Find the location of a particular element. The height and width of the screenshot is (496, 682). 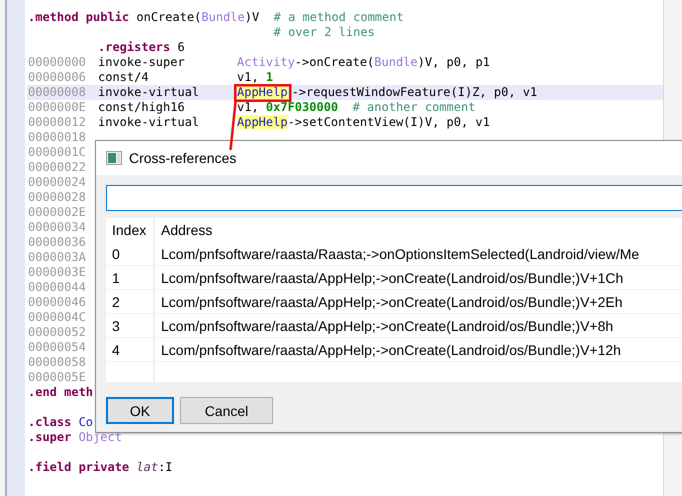

line-address: 00000028 is located at coordinates (57, 197).